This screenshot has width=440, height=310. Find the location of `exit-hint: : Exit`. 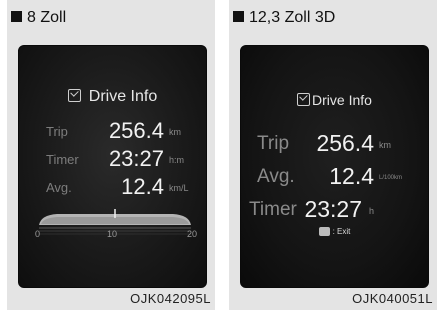

exit-hint: : Exit is located at coordinates (334, 231).